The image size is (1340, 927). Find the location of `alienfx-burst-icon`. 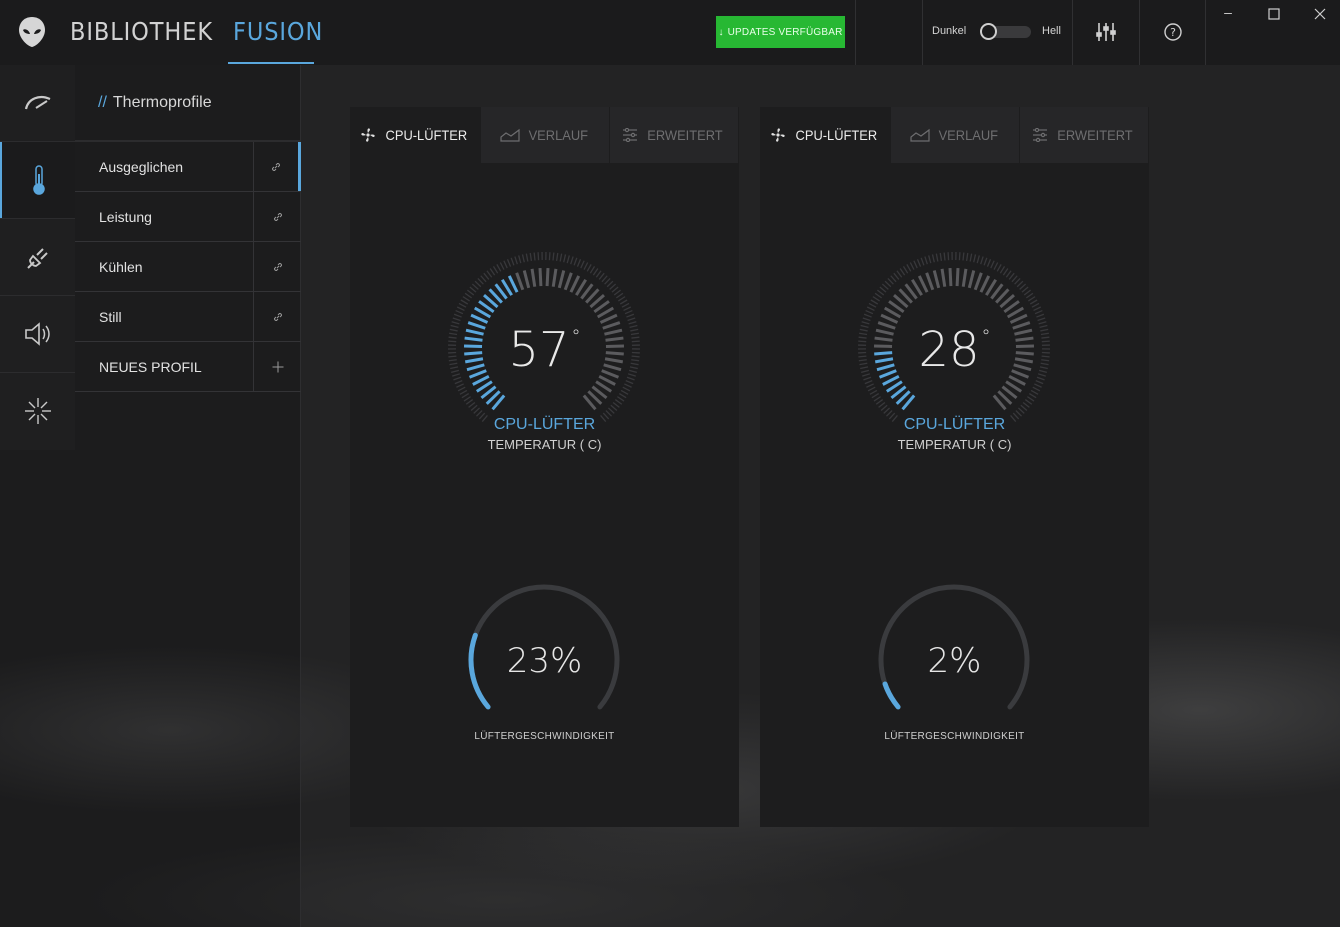

alienfx-burst-icon is located at coordinates (37, 411).